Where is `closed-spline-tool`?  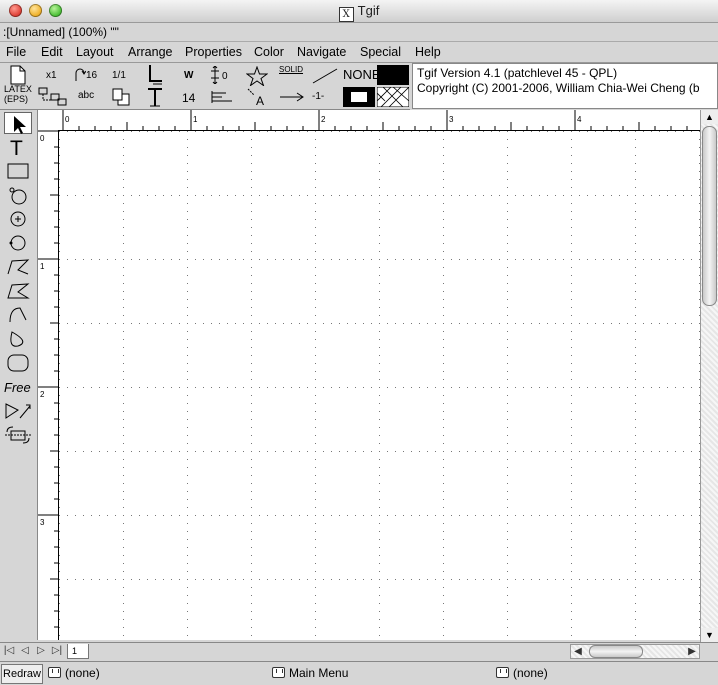
closed-spline-tool is located at coordinates (18, 339).